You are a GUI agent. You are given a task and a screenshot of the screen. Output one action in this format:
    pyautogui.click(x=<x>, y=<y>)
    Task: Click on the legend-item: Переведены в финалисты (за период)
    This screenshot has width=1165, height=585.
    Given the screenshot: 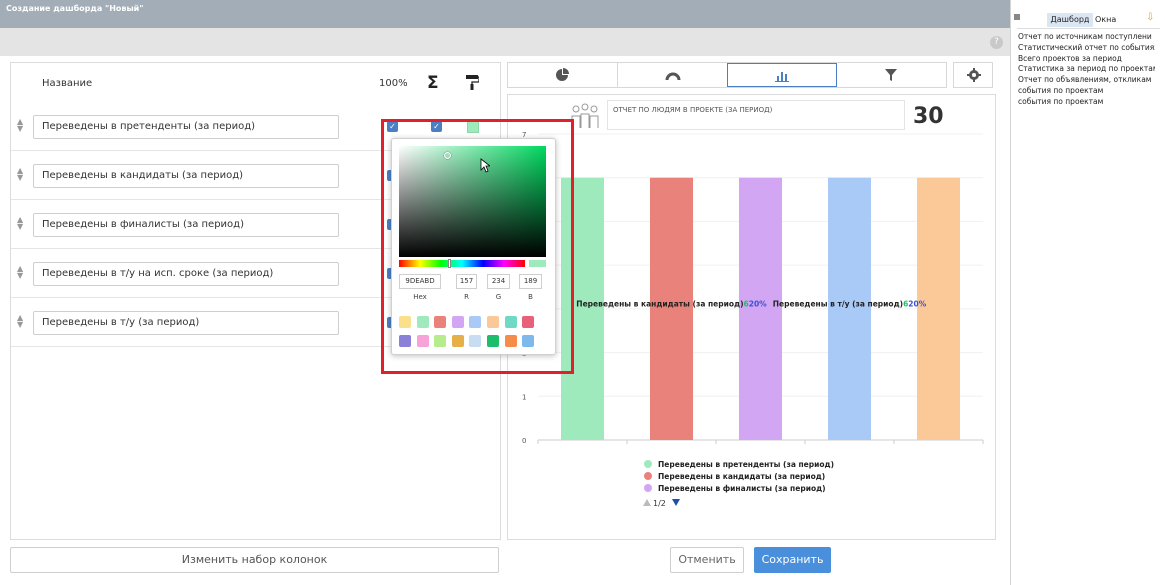 What is the action you would take?
    pyautogui.click(x=742, y=488)
    